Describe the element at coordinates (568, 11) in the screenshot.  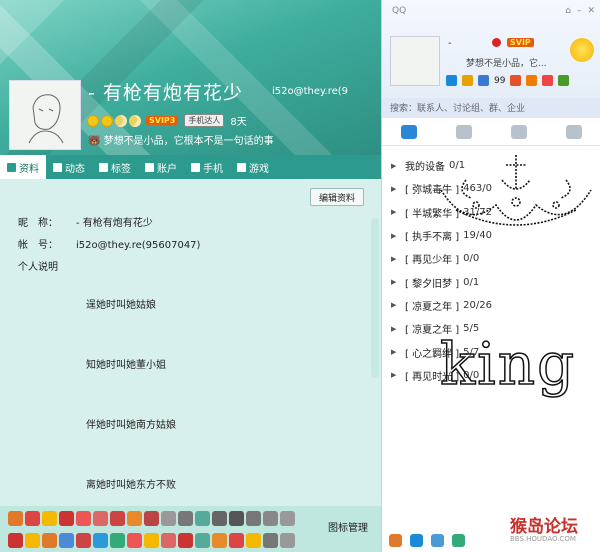
I see `skin-icon: ⌂` at that location.